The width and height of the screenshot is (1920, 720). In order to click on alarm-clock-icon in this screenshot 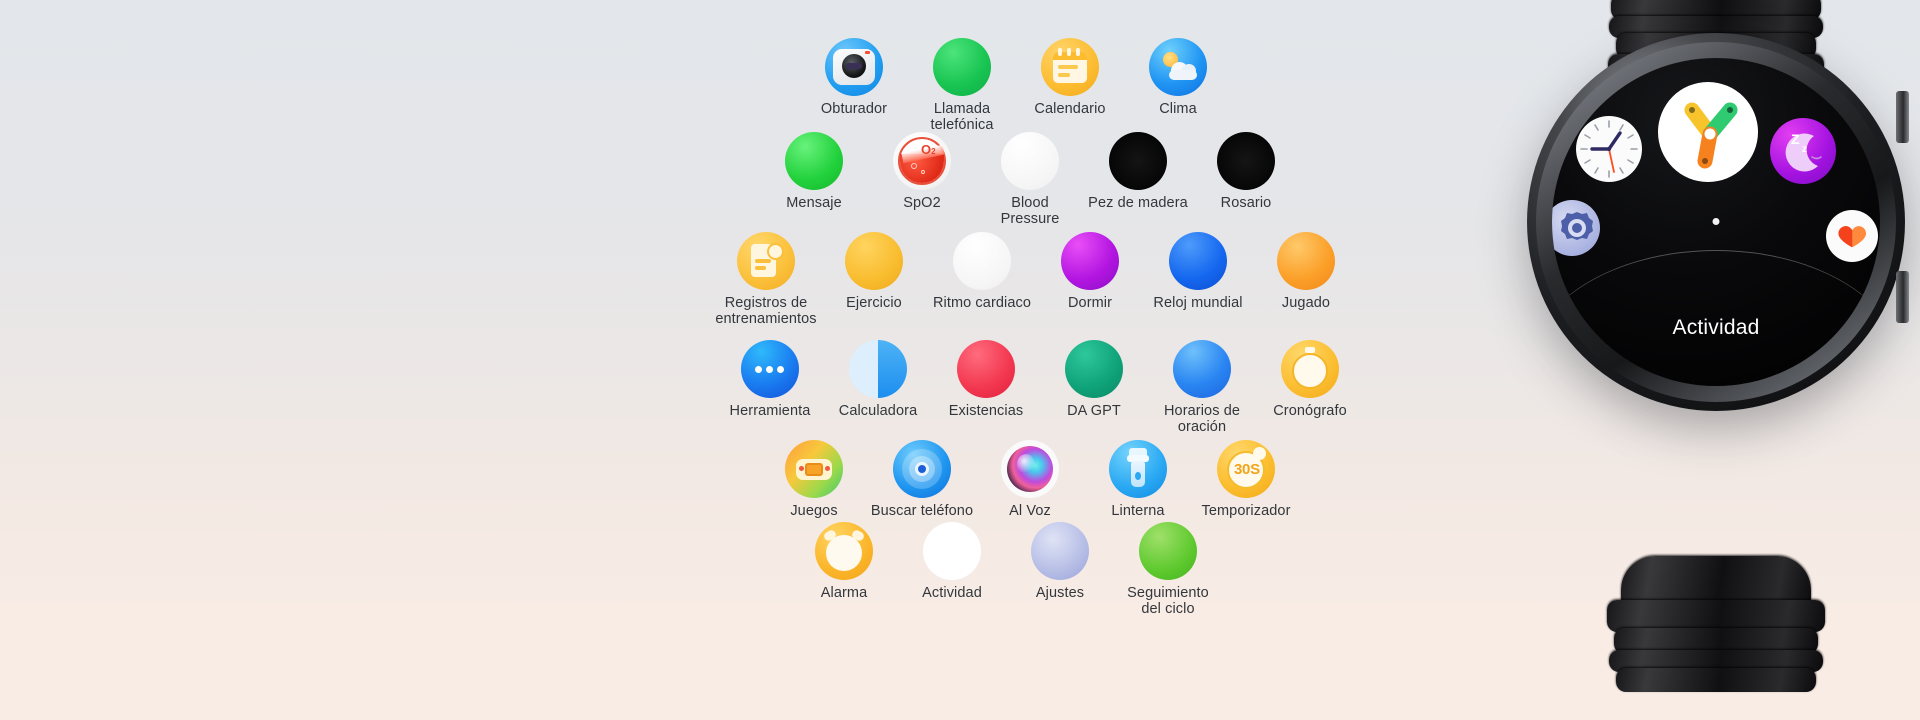, I will do `click(844, 551)`.